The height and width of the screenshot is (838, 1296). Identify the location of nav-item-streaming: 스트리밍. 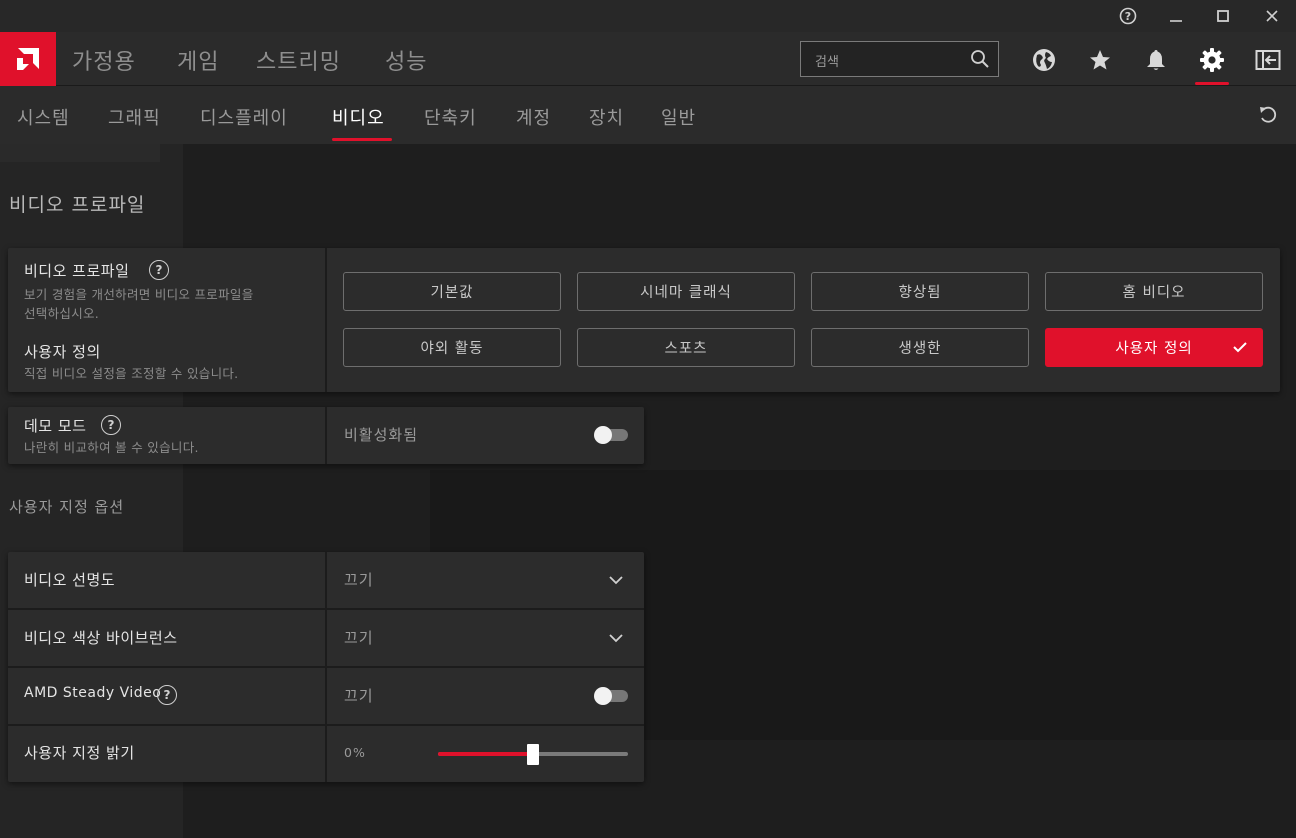
(298, 60).